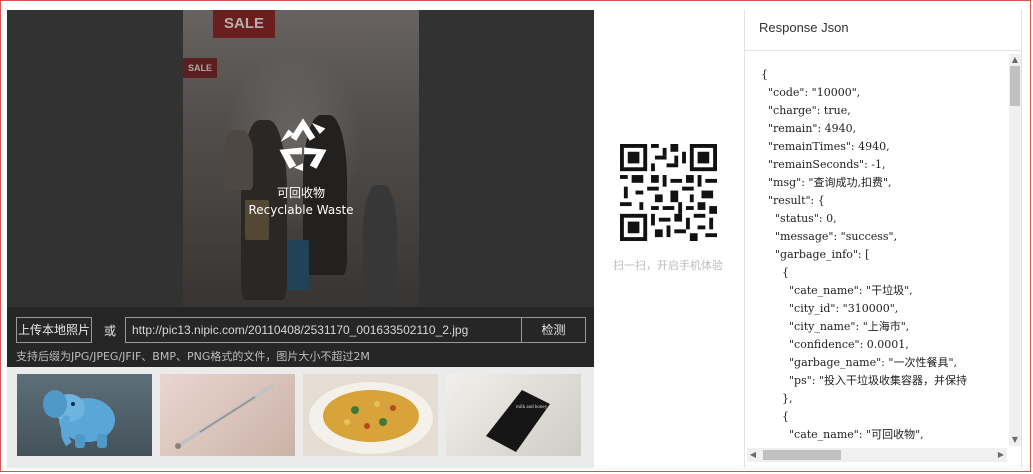 This screenshot has width=1033, height=474. What do you see at coordinates (814, 92) in the screenshot?
I see `json-line: "code": "10000",` at bounding box center [814, 92].